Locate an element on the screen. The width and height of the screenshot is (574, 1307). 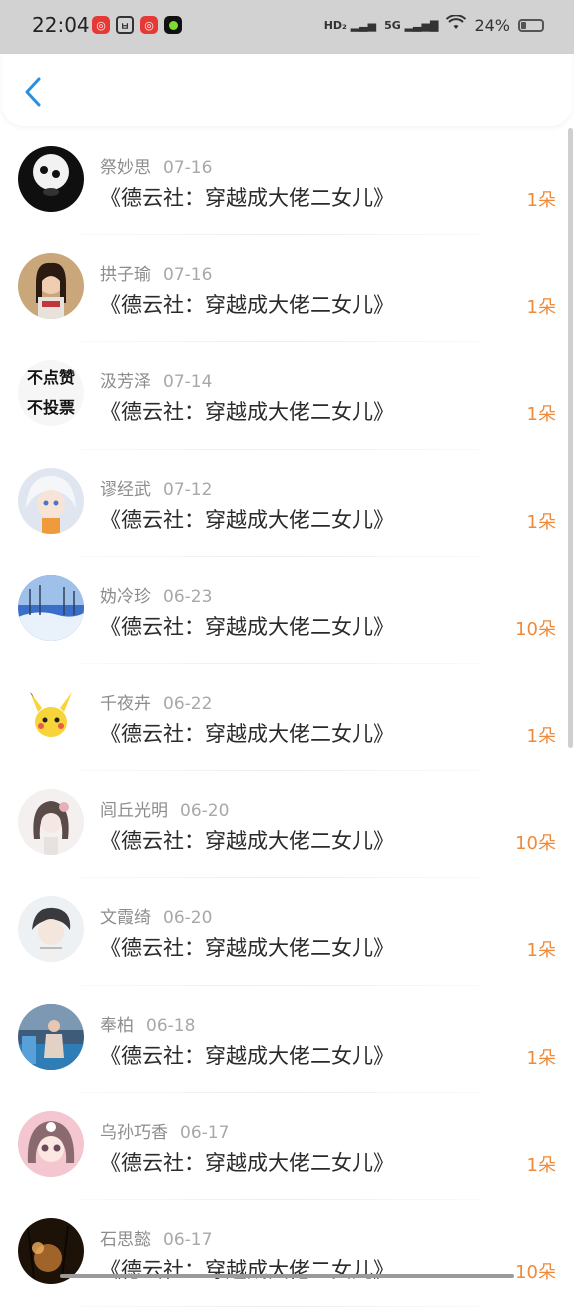
gift-row: 谬经武 07-12 《德云社：穿越成大佬二女儿》 1朵 is located at coordinates (287, 503).